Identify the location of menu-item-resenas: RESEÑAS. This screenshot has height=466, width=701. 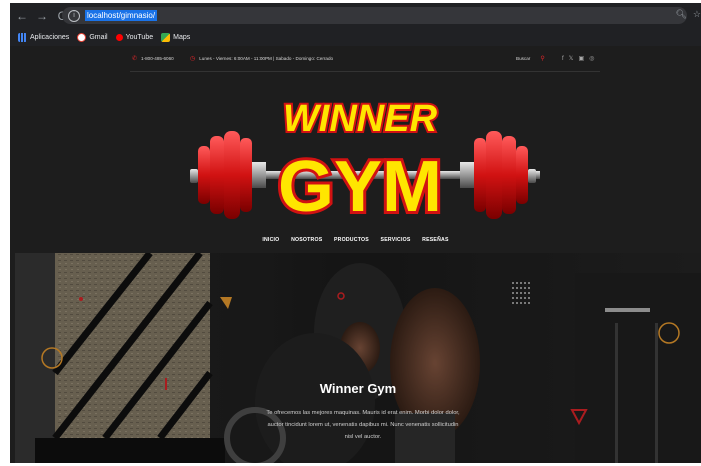
(435, 240).